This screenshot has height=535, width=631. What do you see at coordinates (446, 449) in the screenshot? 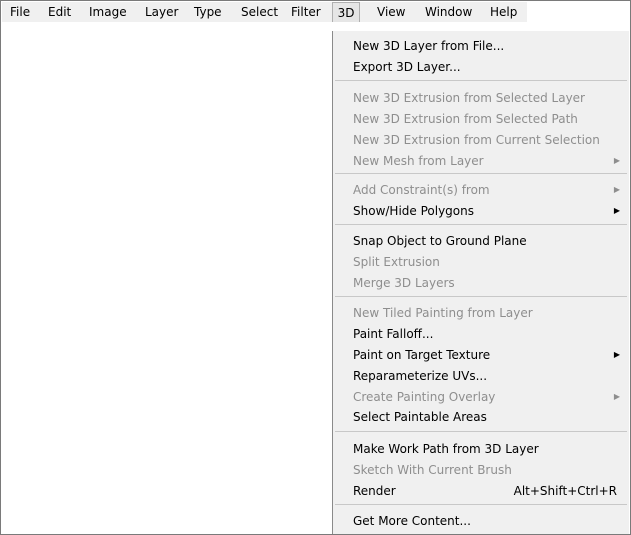
I see `menu-item-label: Make Work Path from 3D Layer` at bounding box center [446, 449].